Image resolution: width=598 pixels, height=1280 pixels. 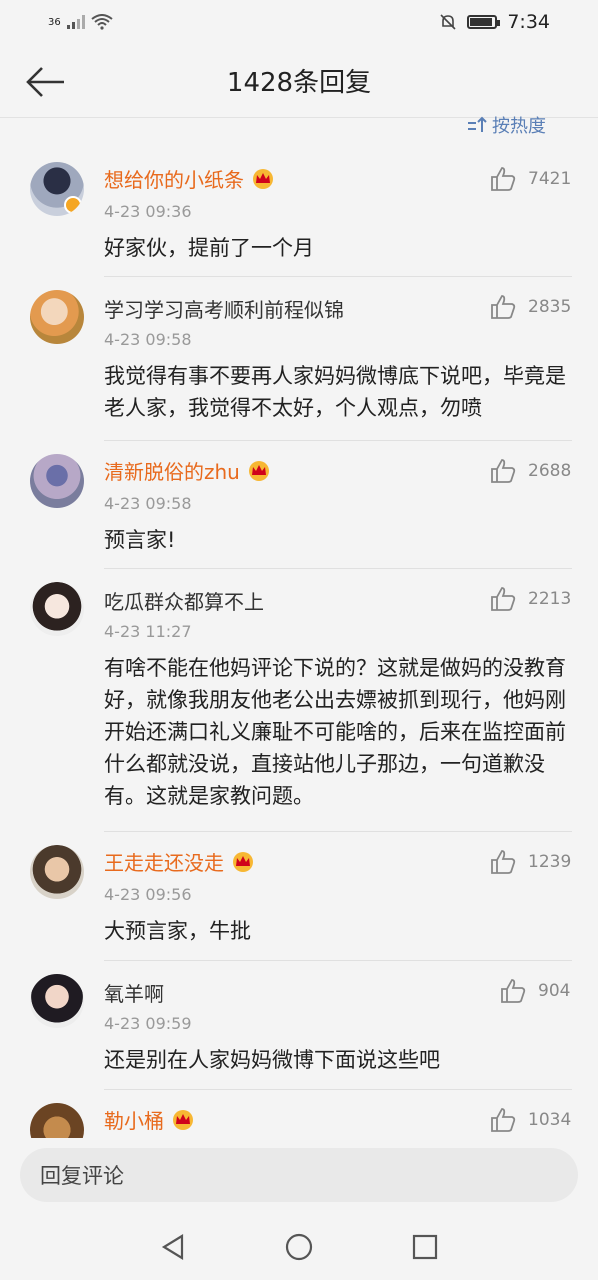 What do you see at coordinates (209, 248) in the screenshot?
I see `comment-text: 好家伙，提前了一个月` at bounding box center [209, 248].